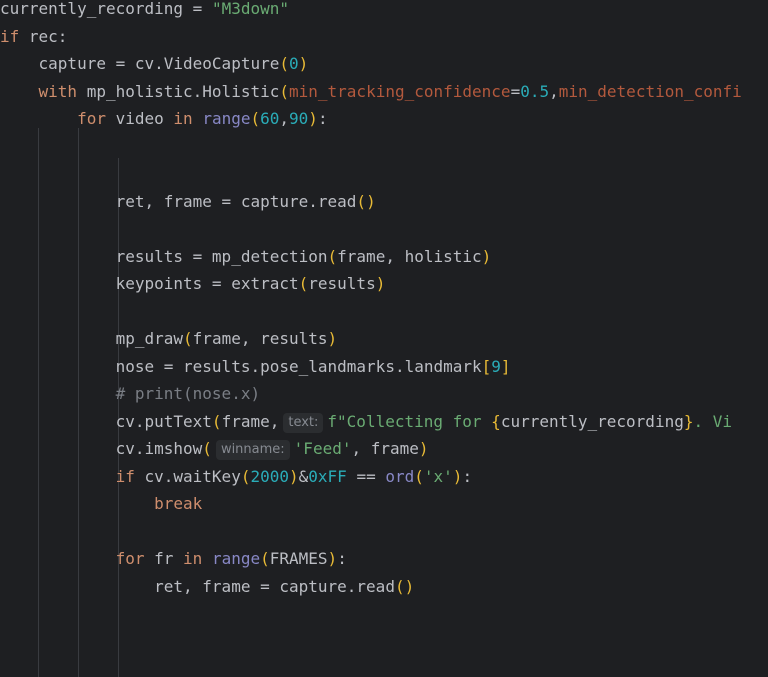 The width and height of the screenshot is (768, 677). Describe the element at coordinates (260, 338) in the screenshot. I see `code-token: frame, results` at that location.